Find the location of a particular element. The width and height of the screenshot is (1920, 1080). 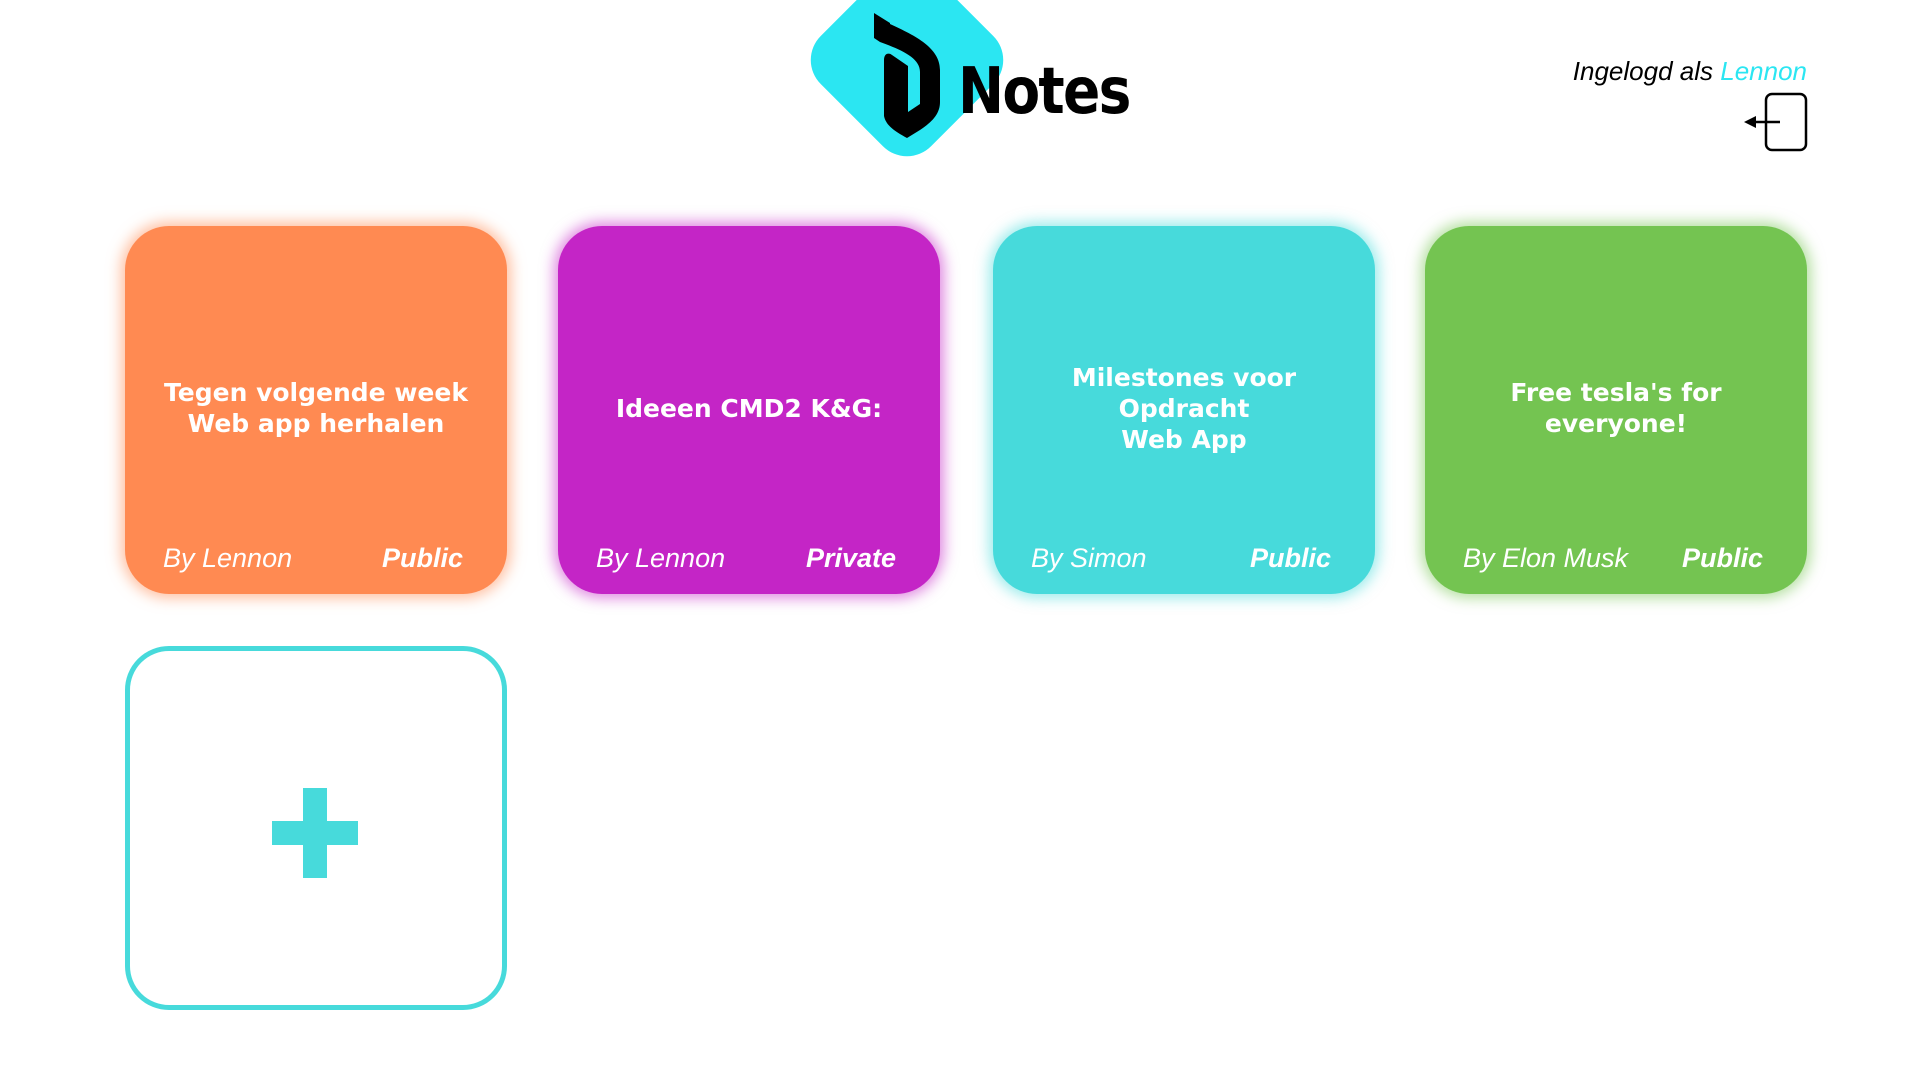

logged-in-username: Lennon is located at coordinates (1763, 71).